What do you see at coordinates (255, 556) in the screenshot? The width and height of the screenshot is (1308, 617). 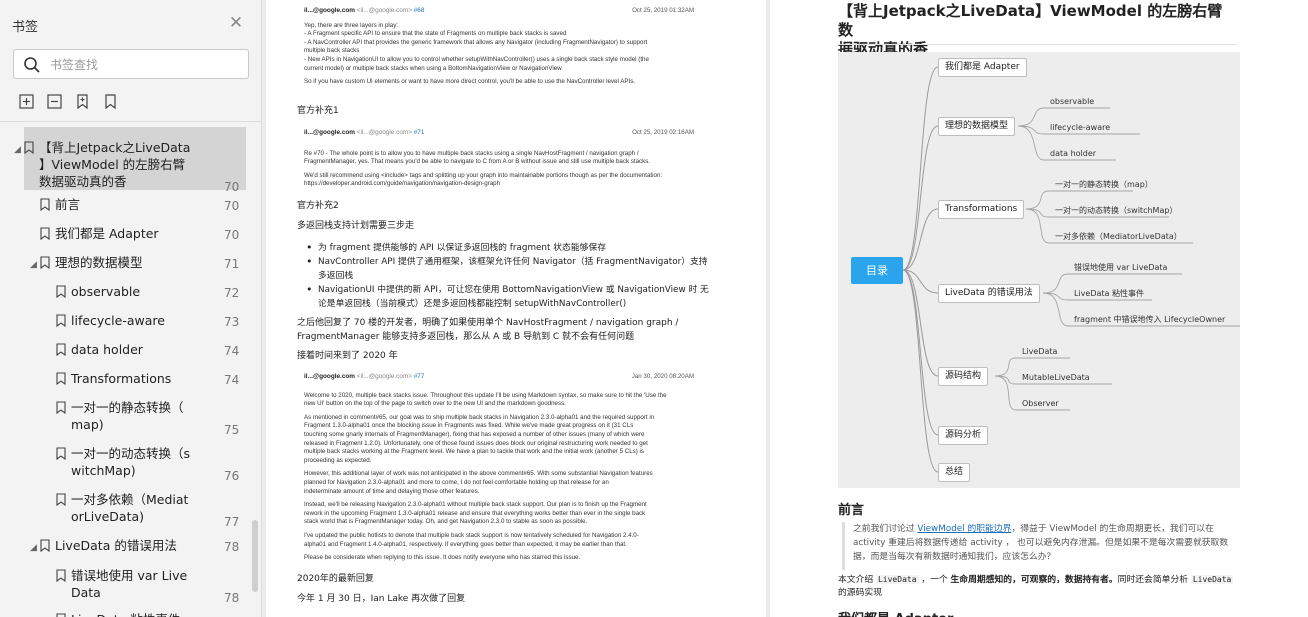 I see `sidebar-scrollbar` at bounding box center [255, 556].